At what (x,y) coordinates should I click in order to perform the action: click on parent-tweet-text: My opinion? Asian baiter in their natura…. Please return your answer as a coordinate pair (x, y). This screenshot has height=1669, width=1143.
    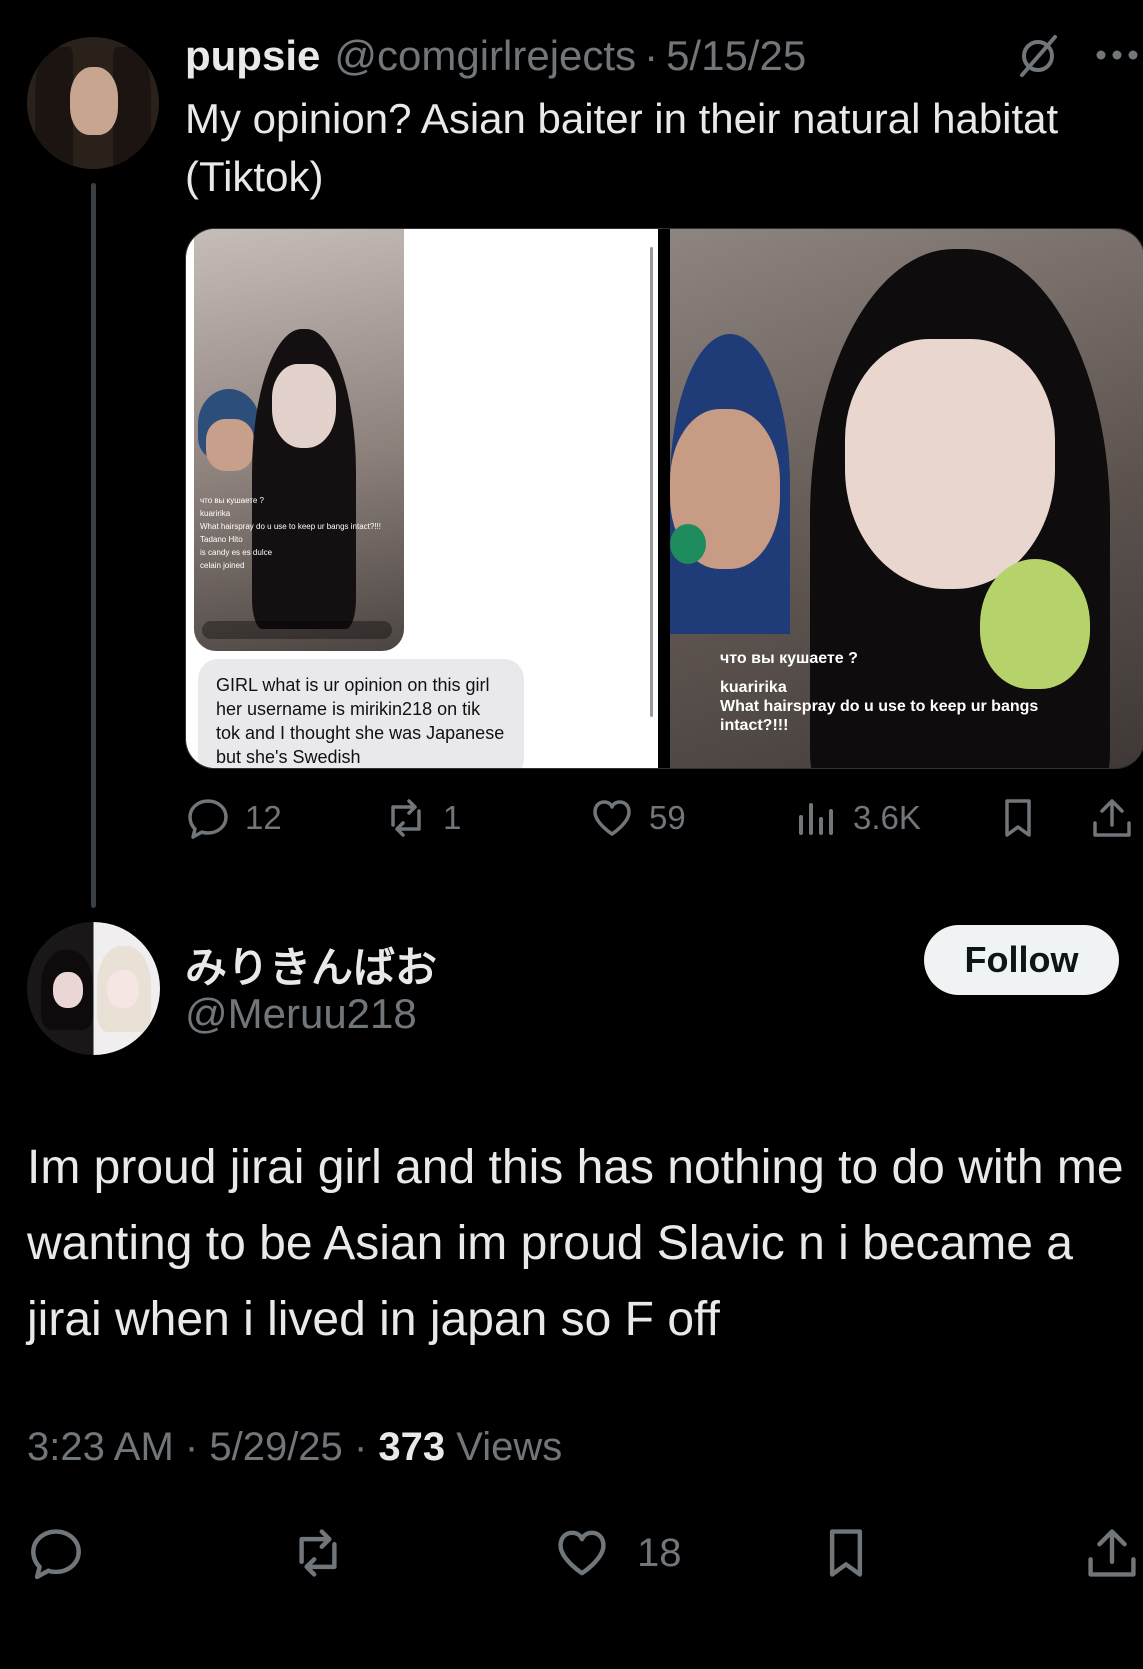
    Looking at the image, I should click on (622, 147).